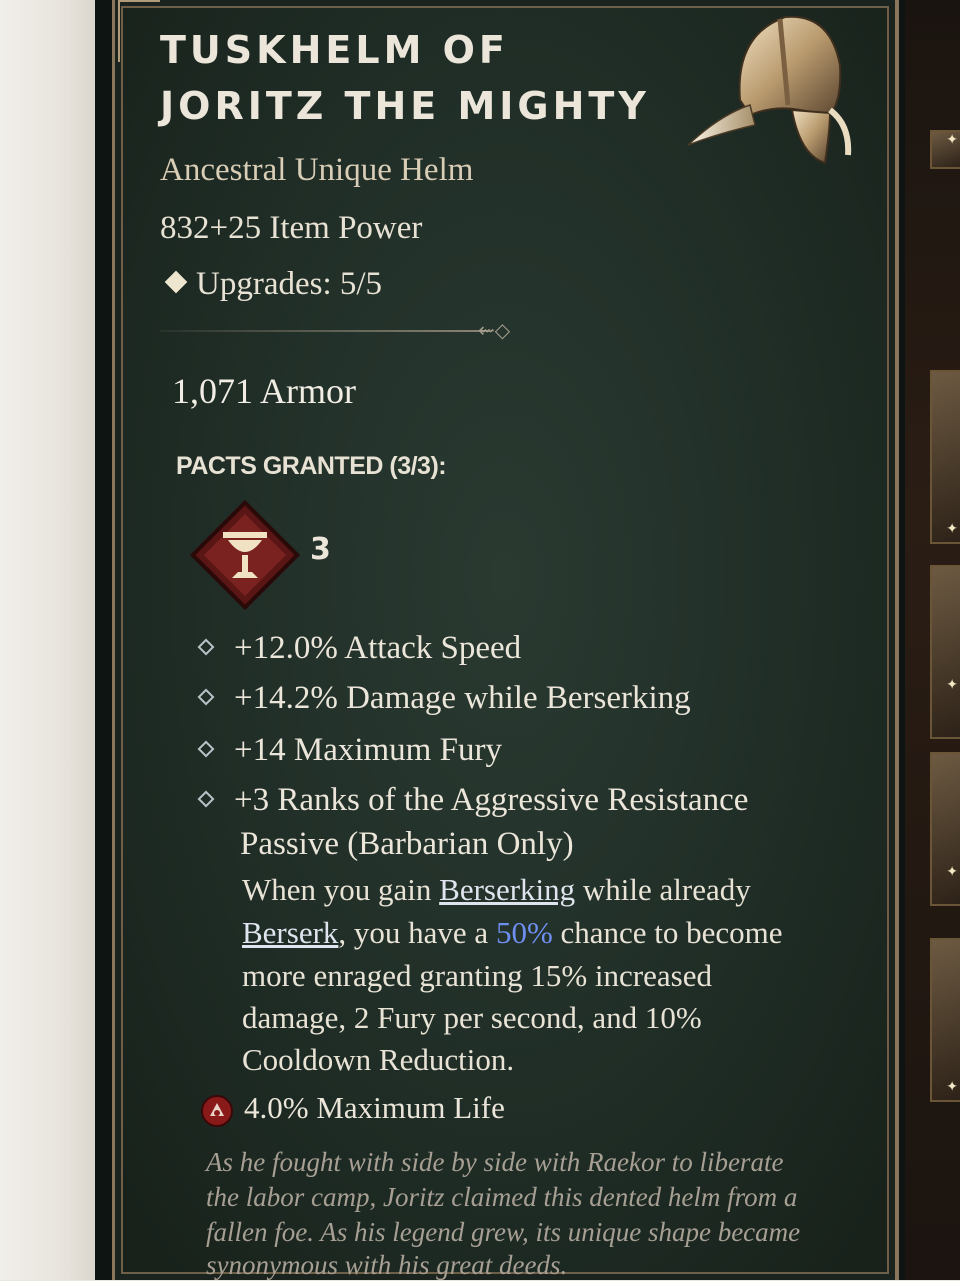 The image size is (960, 1281). What do you see at coordinates (317, 170) in the screenshot?
I see `item-type: Ancestral Unique Helm` at bounding box center [317, 170].